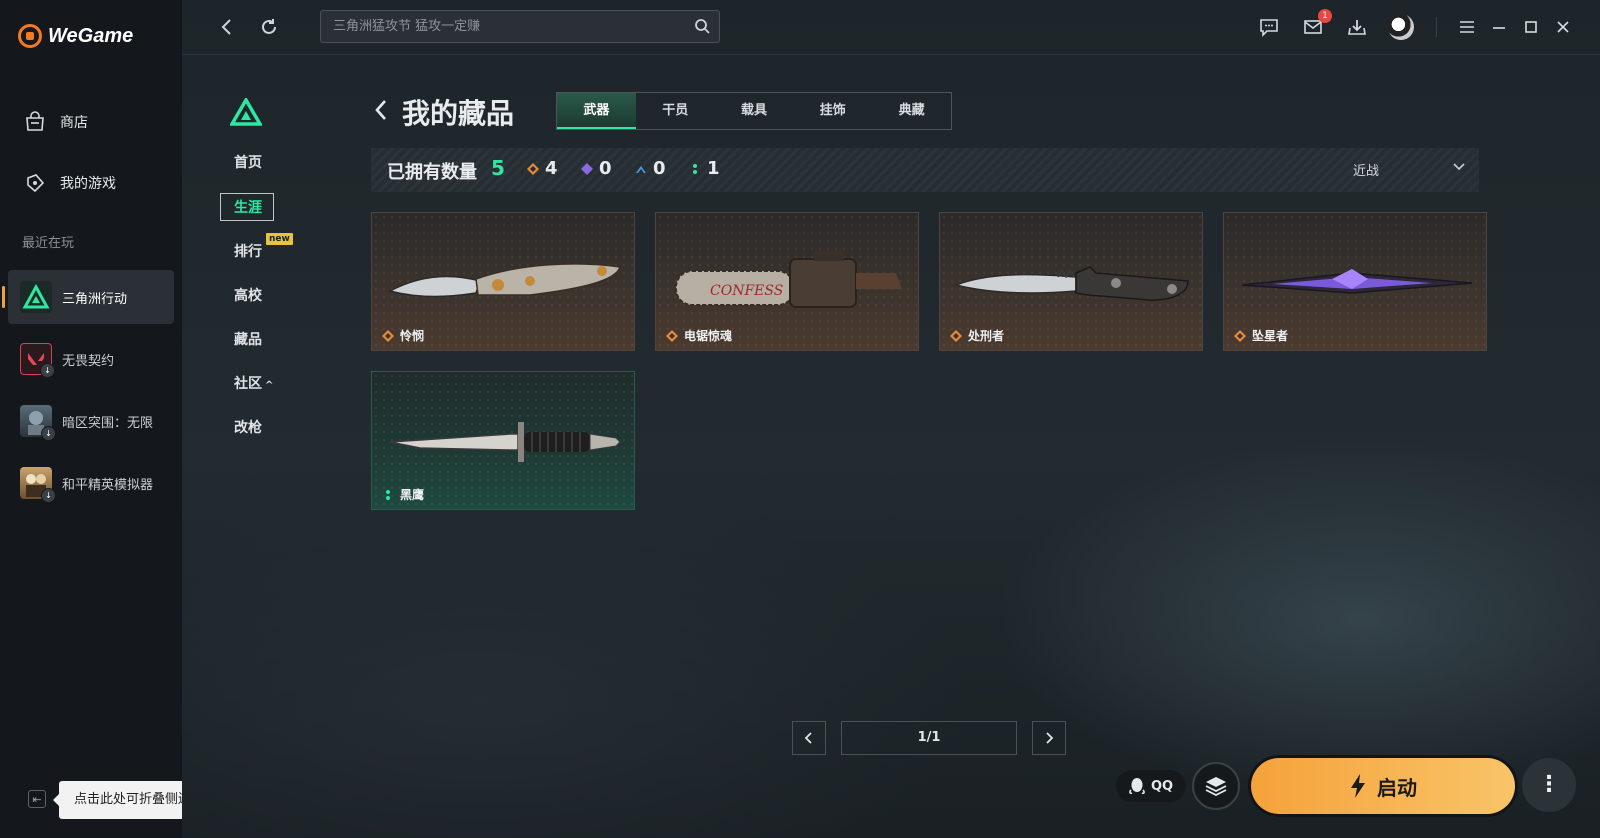  Describe the element at coordinates (713, 168) in the screenshot. I see `rarity-count: 1` at that location.